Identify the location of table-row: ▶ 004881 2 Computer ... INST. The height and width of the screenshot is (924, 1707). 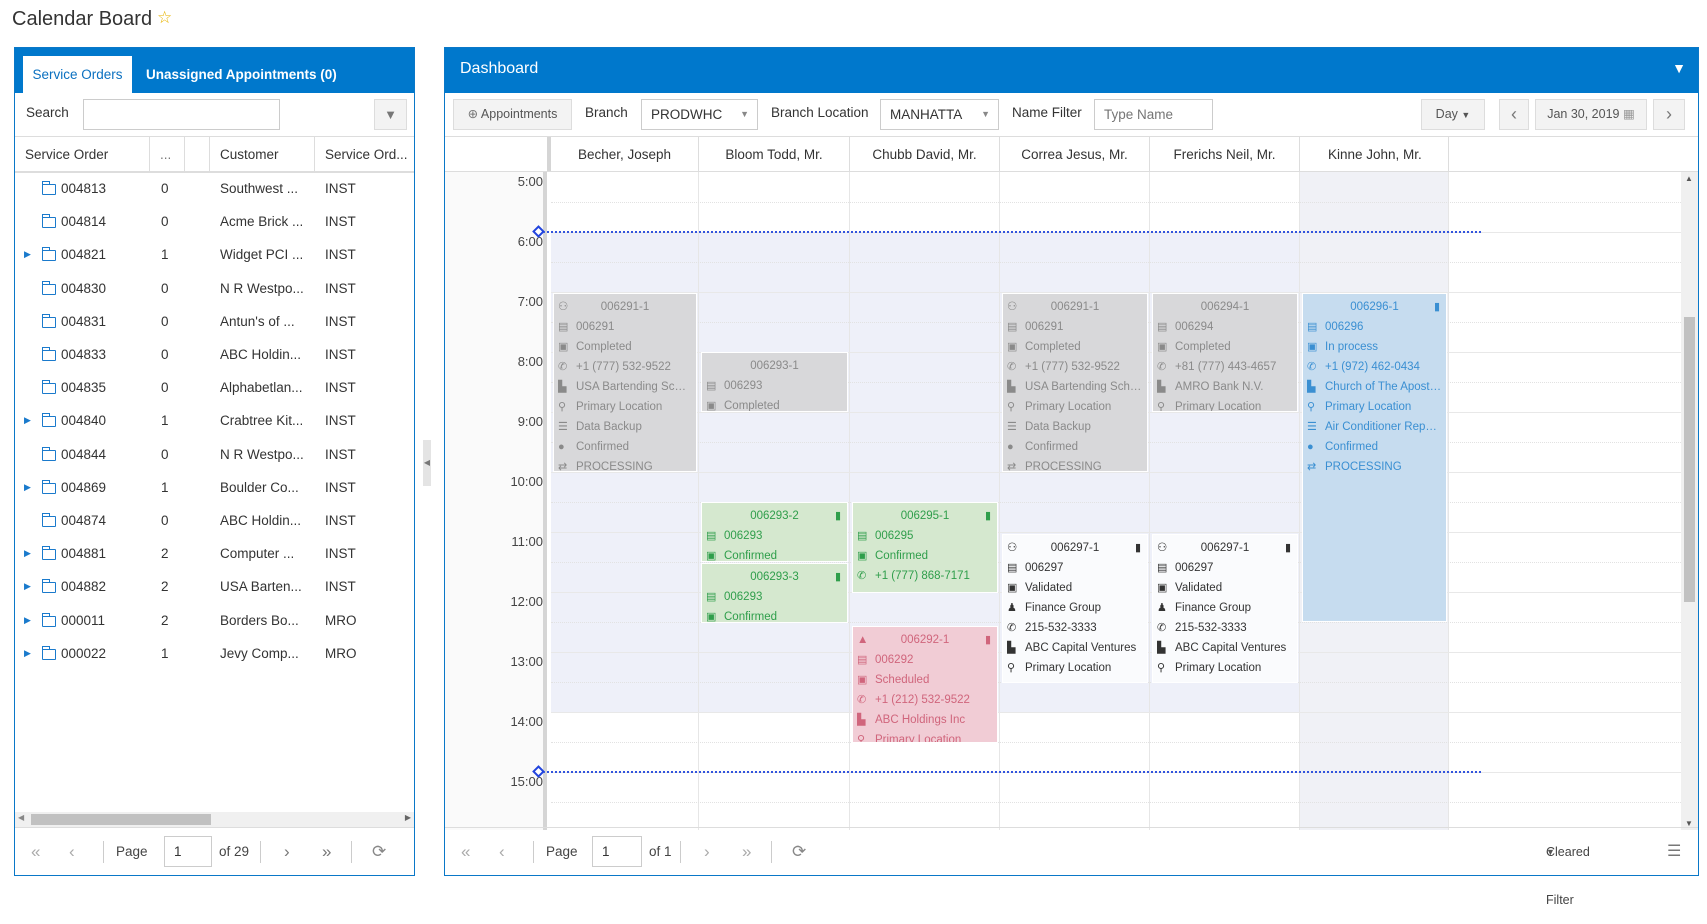
(214, 553).